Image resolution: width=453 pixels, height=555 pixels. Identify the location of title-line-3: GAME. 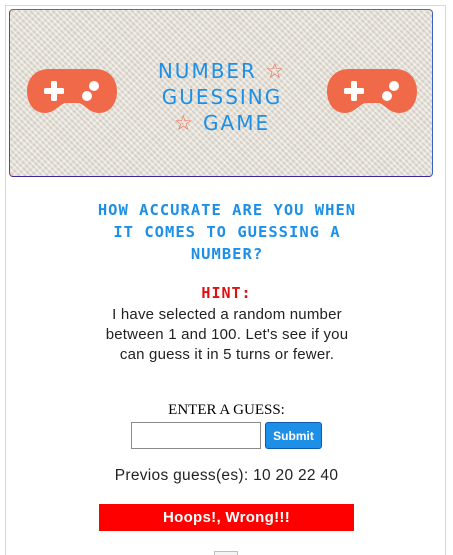
(237, 123).